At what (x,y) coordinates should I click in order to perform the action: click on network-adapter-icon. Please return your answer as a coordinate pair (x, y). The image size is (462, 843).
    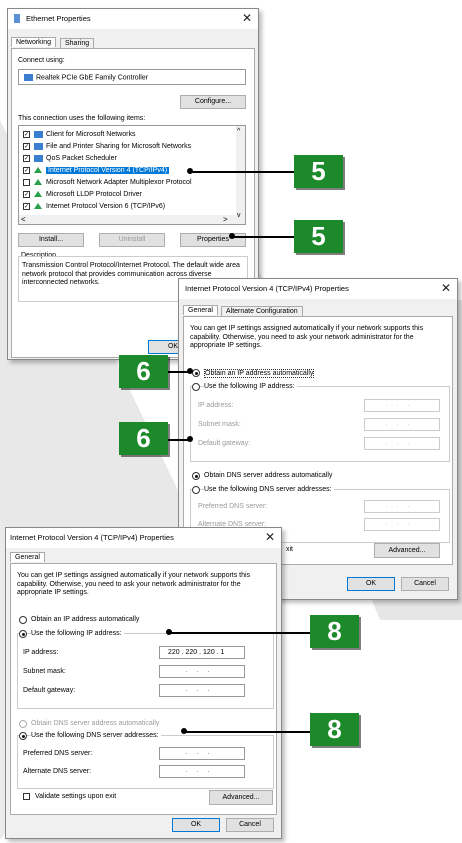
    Looking at the image, I should click on (17, 18).